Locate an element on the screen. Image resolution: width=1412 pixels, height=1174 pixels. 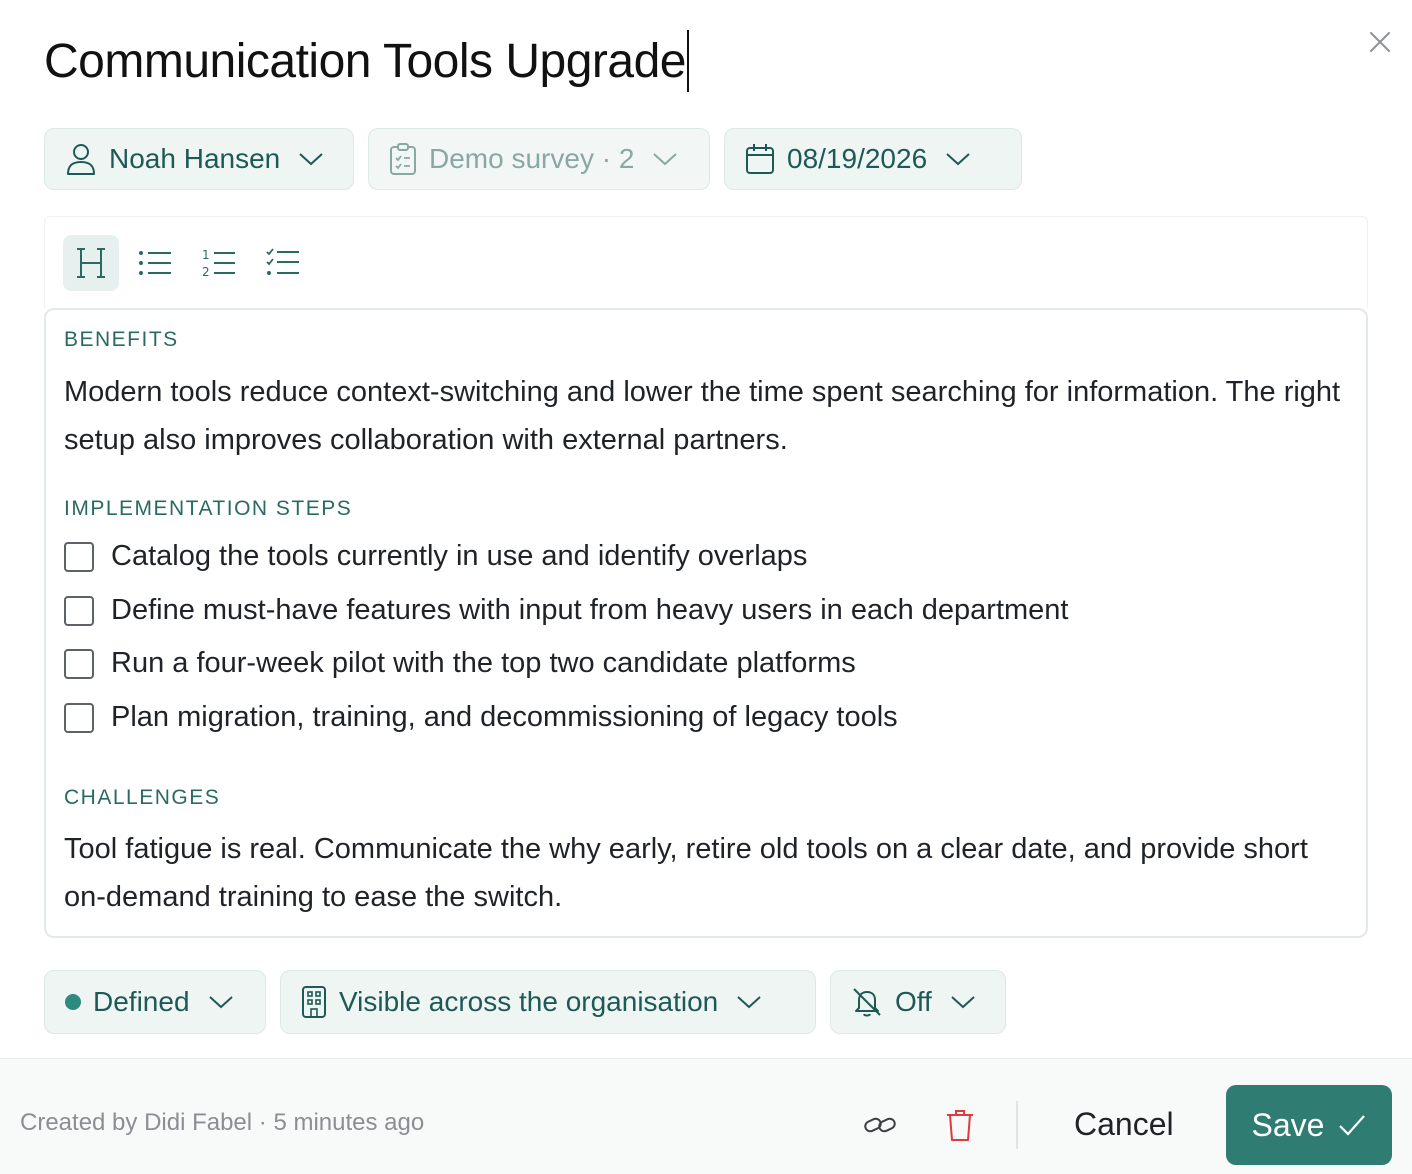
title-row: Communication Tools Upgrade is located at coordinates (366, 61).